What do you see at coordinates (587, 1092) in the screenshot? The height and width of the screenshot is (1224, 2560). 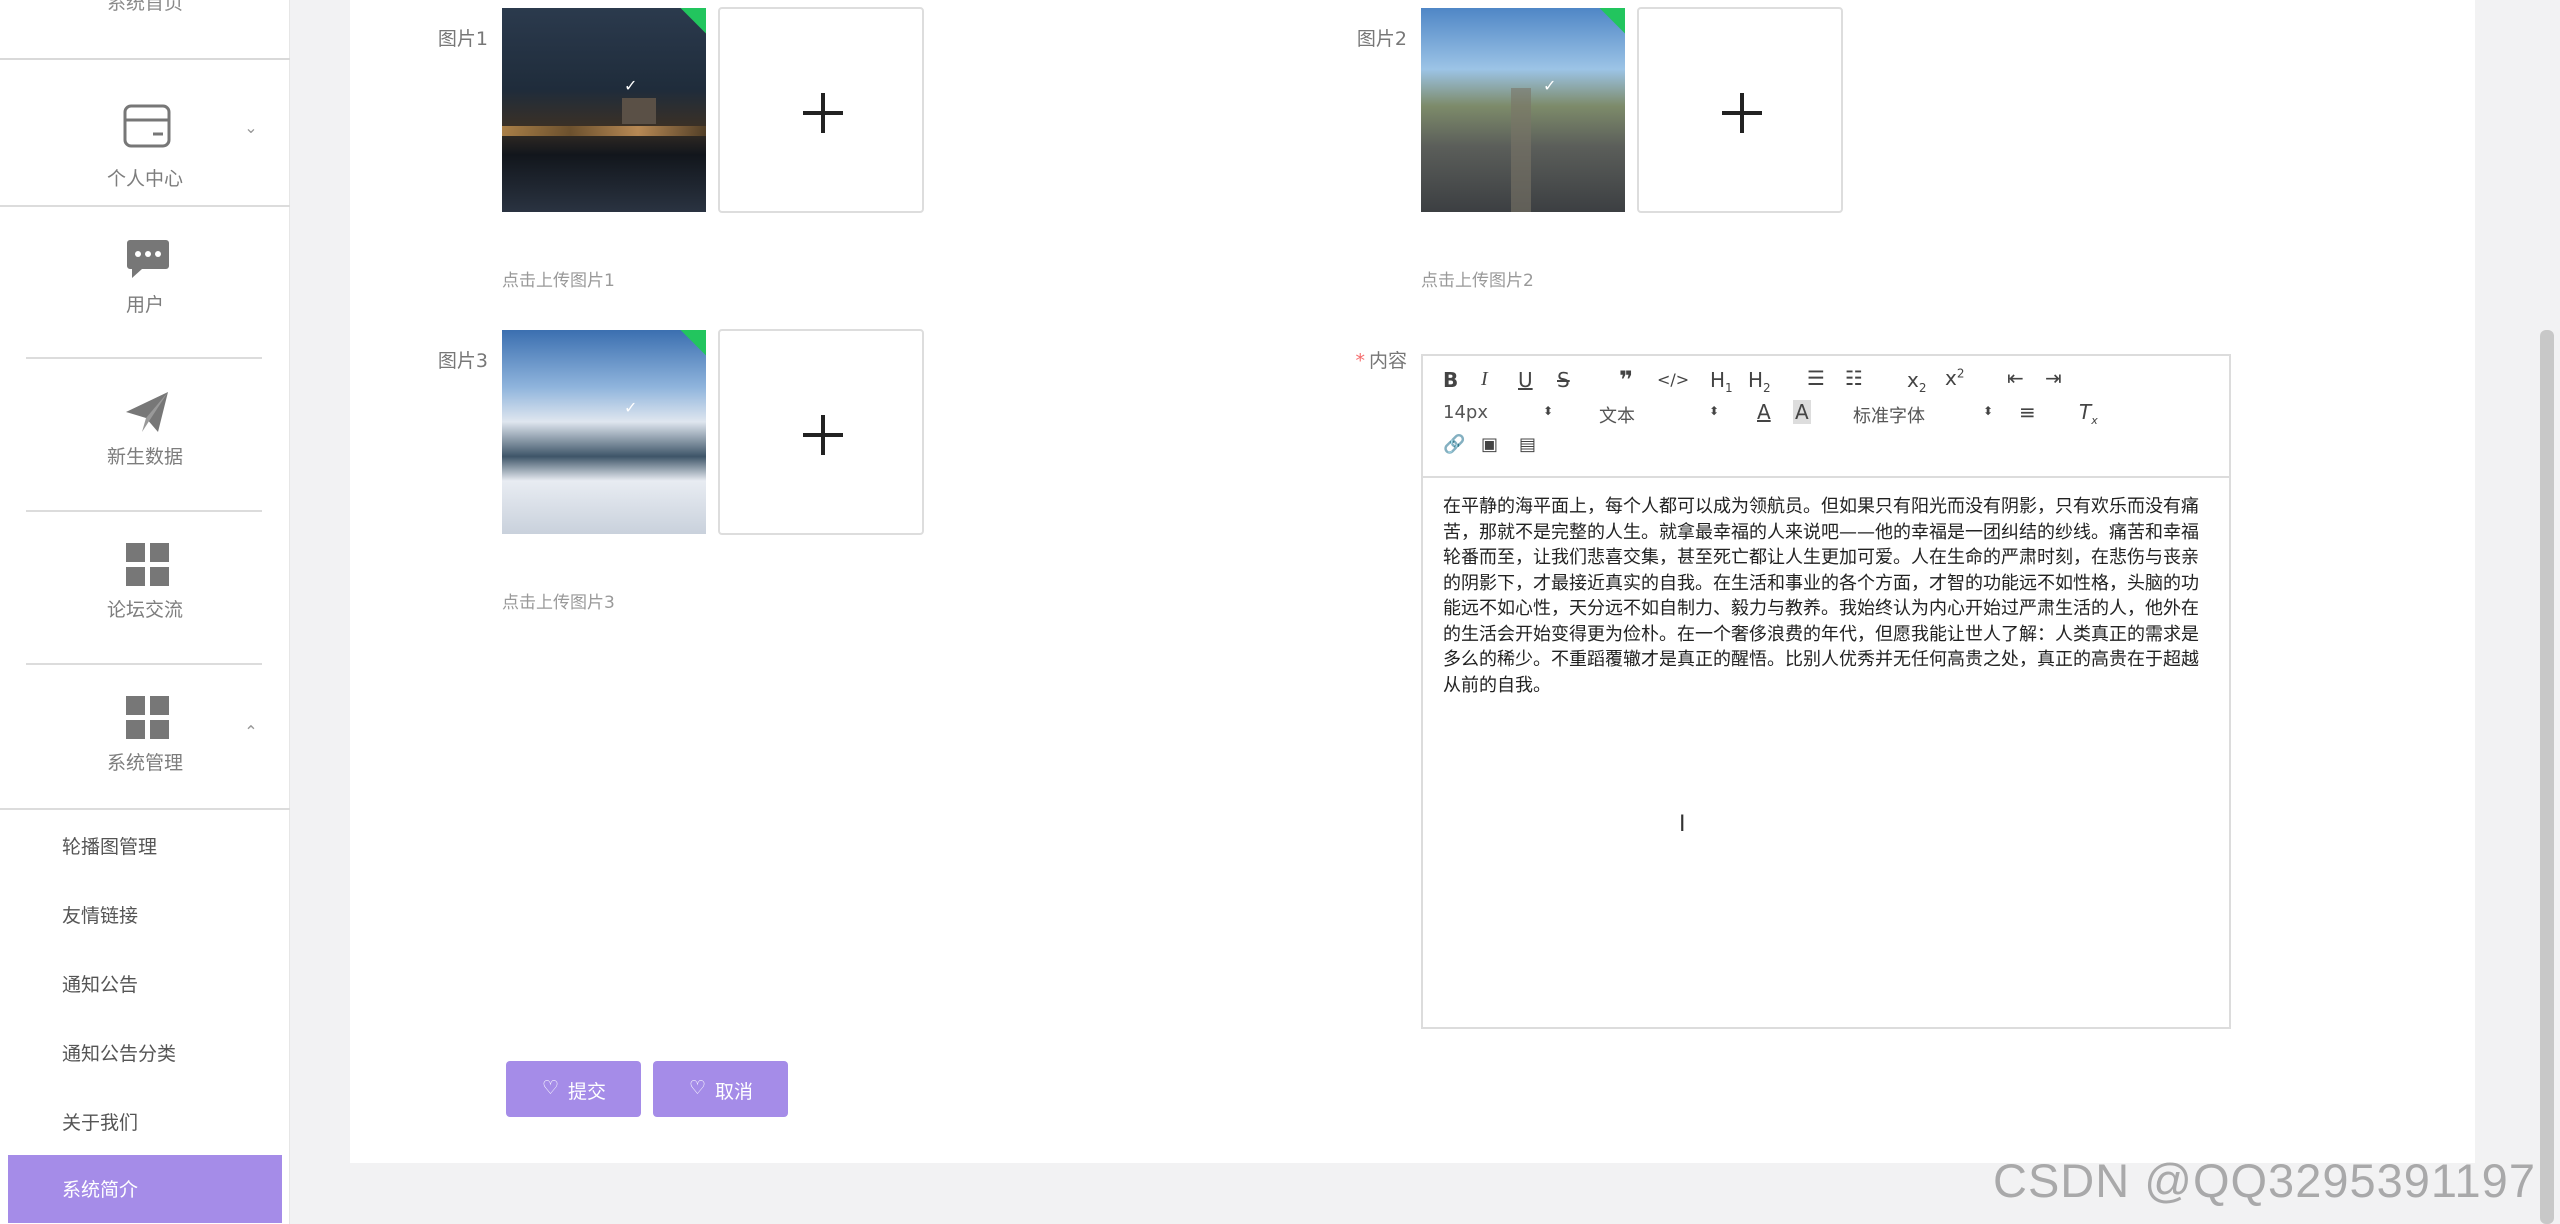 I see `submit-label: 提交` at bounding box center [587, 1092].